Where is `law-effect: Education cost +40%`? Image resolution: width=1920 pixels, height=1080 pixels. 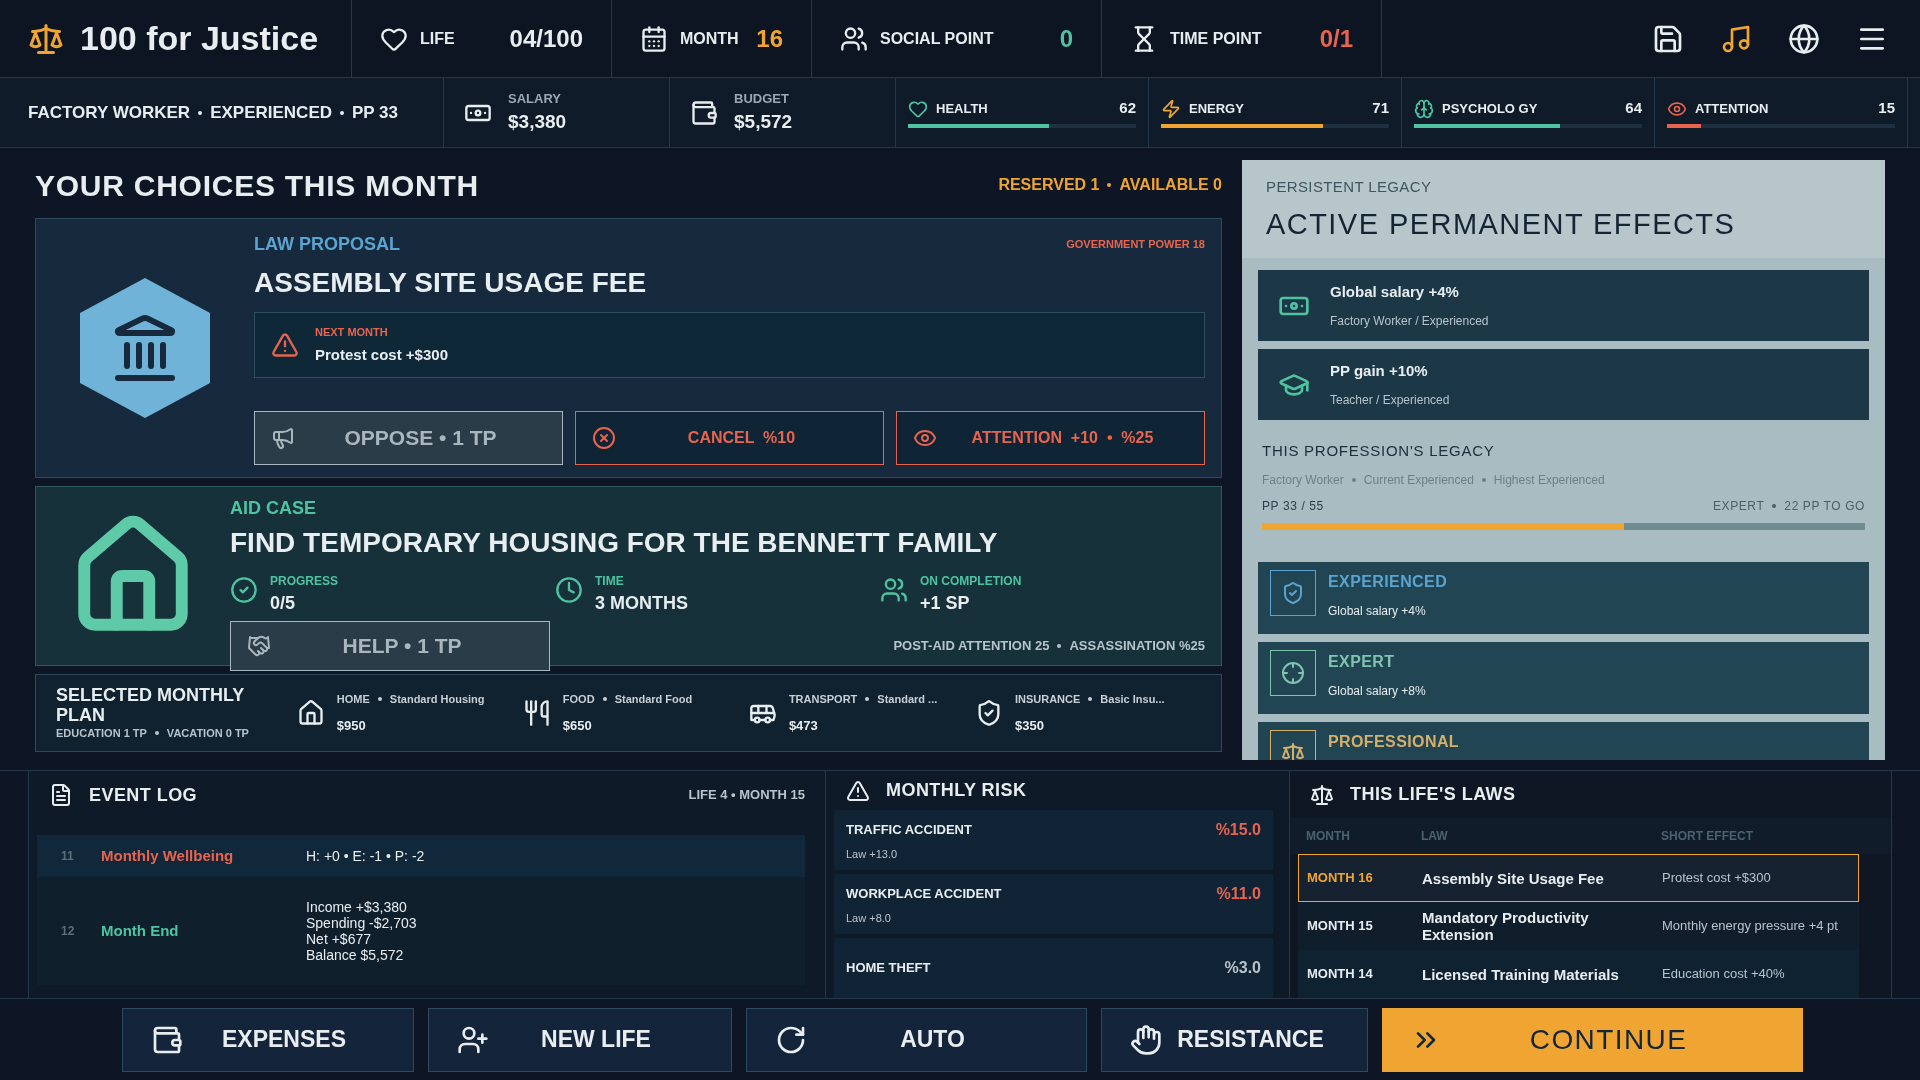 law-effect: Education cost +40% is located at coordinates (1723, 974).